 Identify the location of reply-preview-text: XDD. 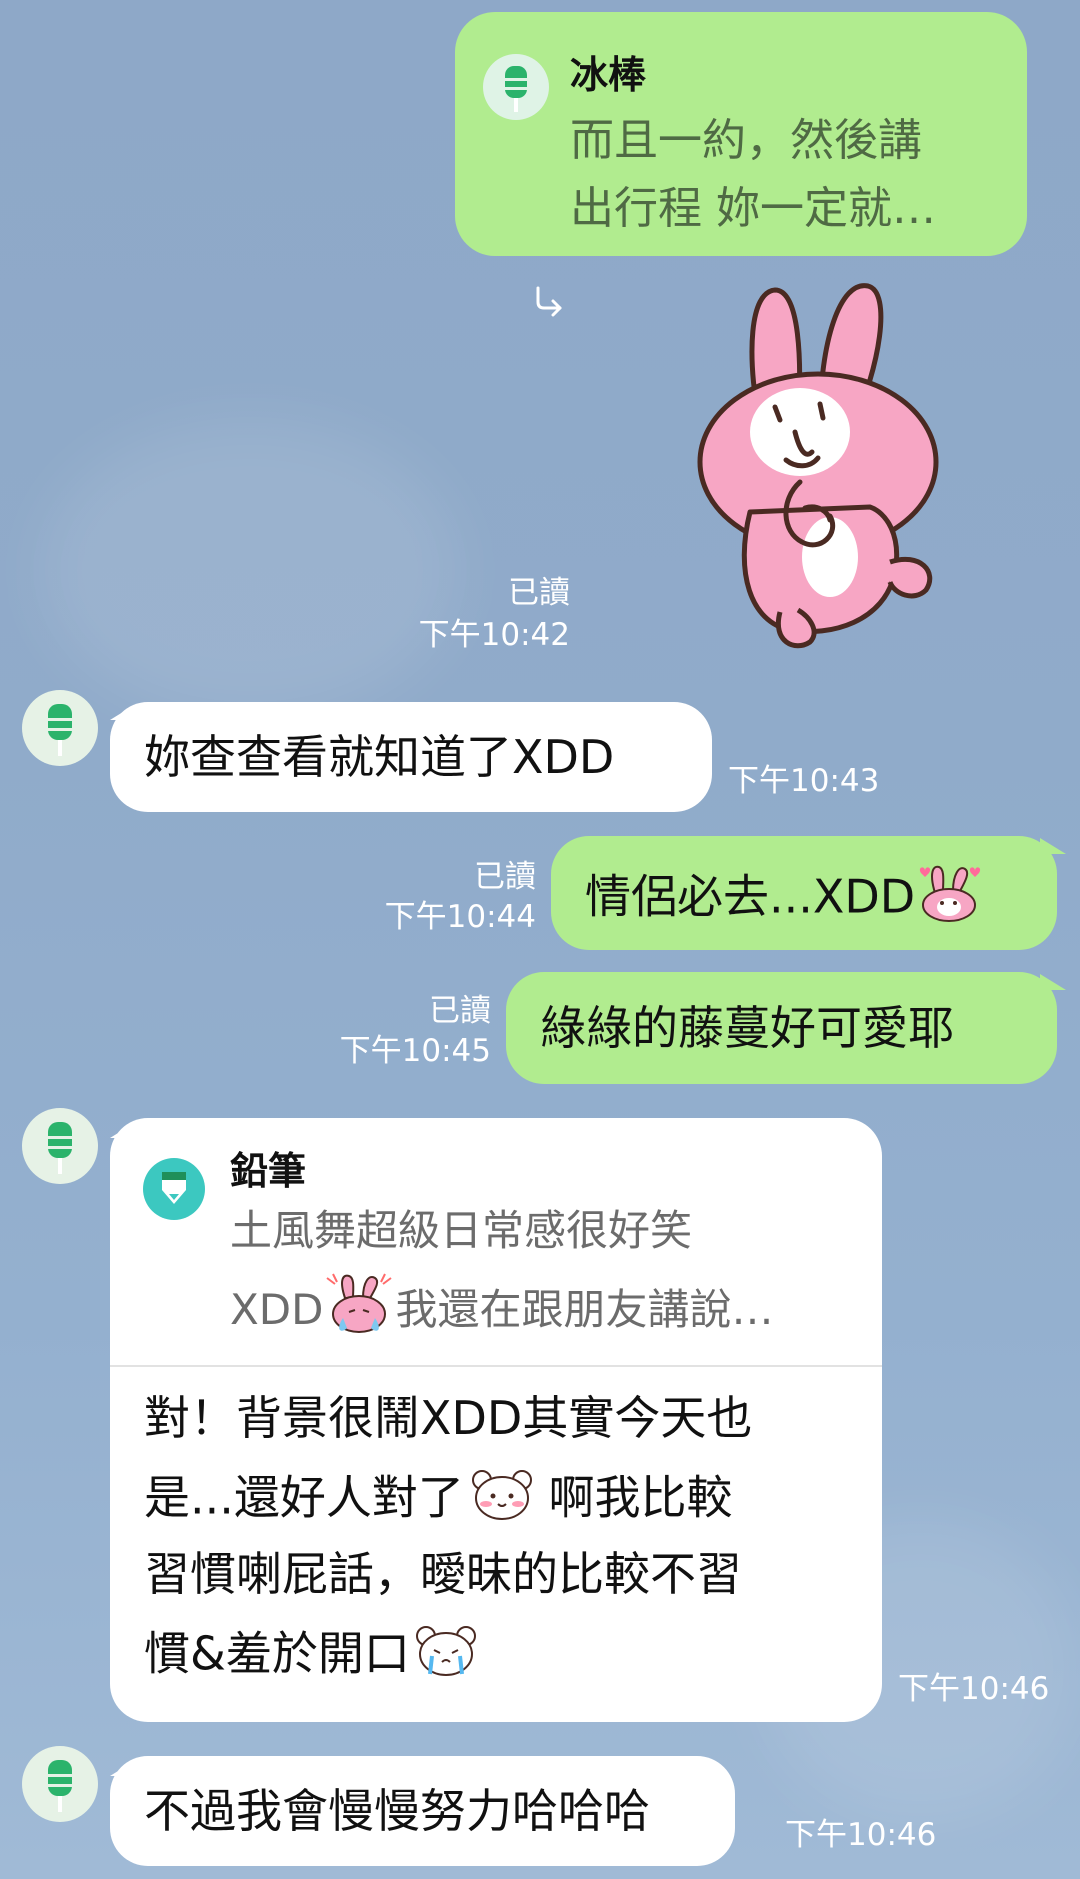
(277, 1309).